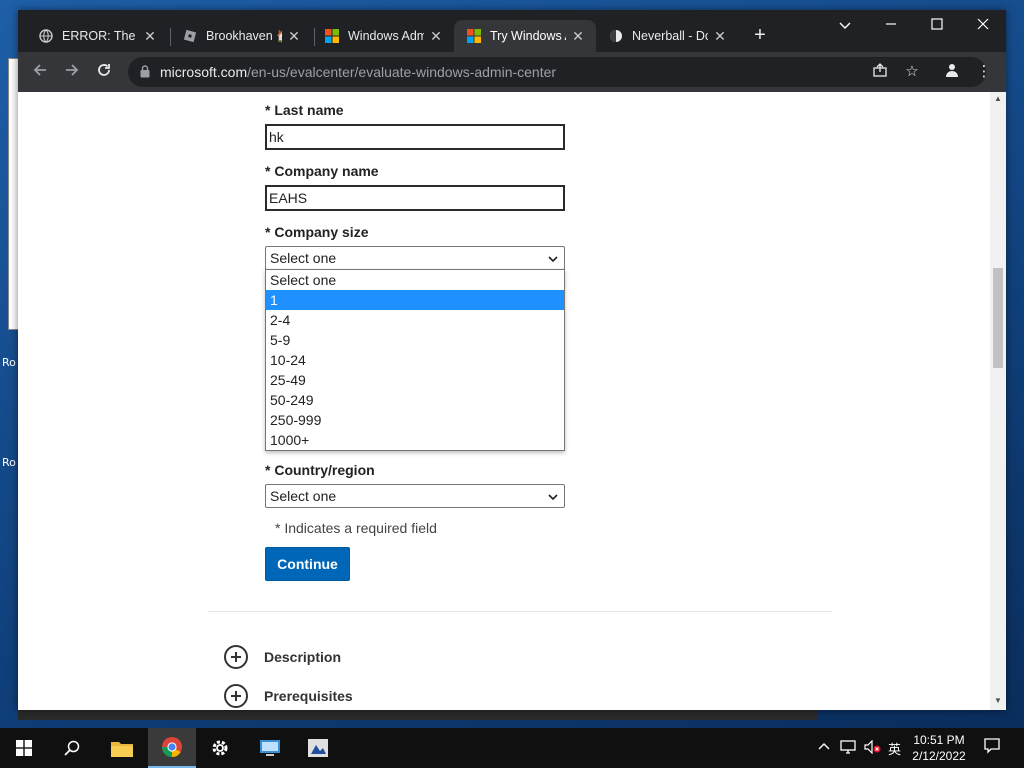  I want to click on roblox-icon, so click(190, 36).